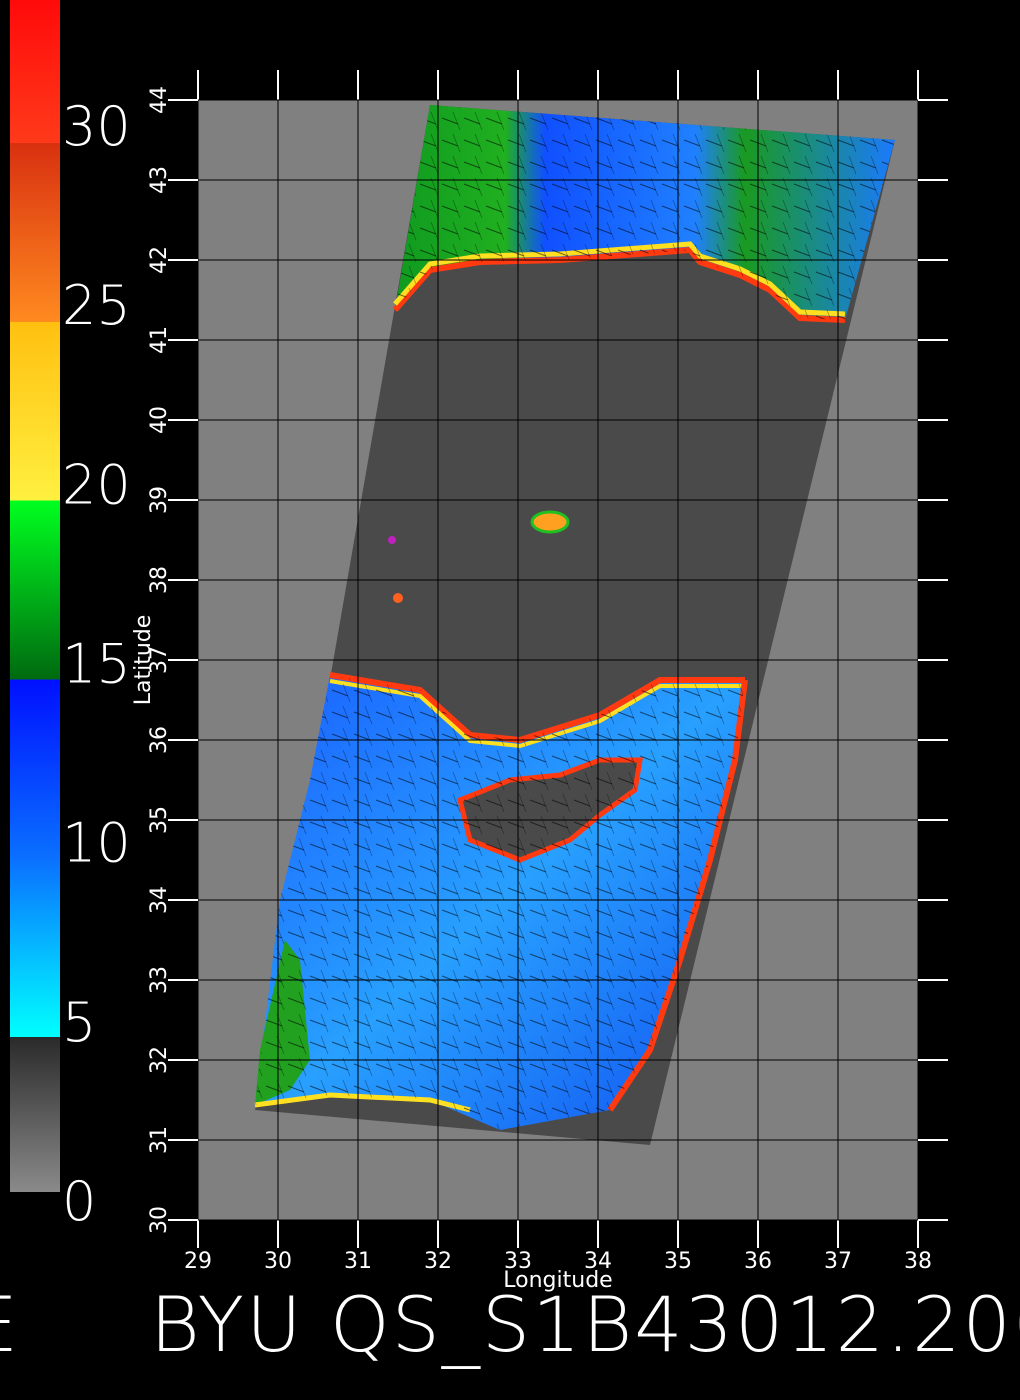  Describe the element at coordinates (159, 180) in the screenshot. I see `lat-tick-label: 43` at that location.